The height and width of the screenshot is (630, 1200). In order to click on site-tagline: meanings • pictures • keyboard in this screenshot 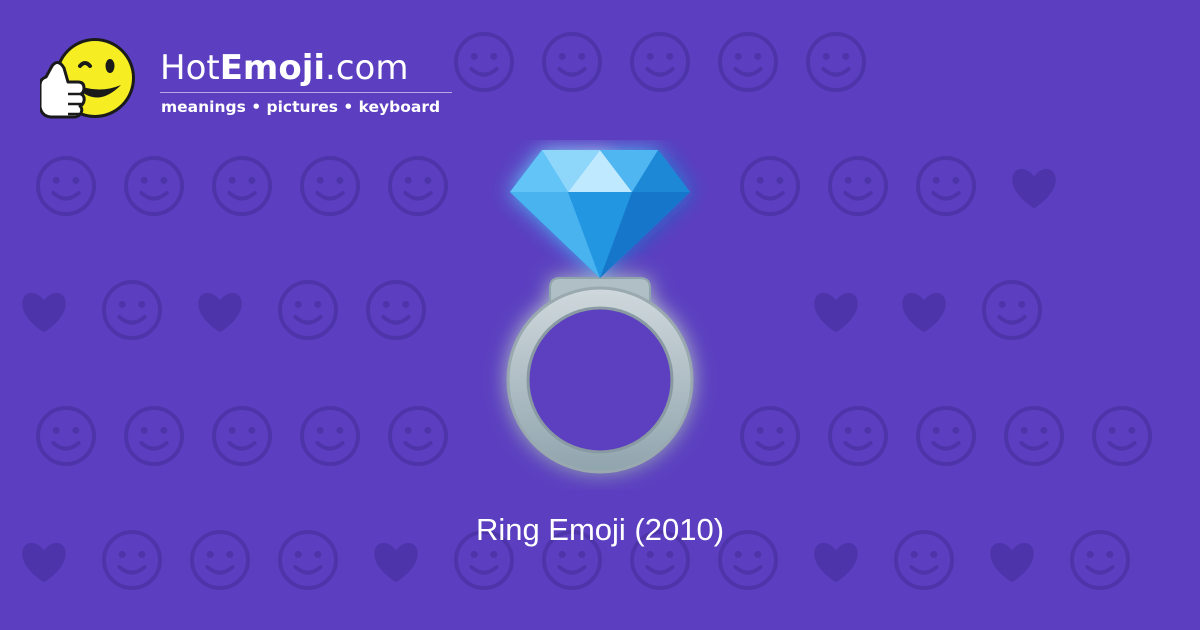, I will do `click(301, 107)`.